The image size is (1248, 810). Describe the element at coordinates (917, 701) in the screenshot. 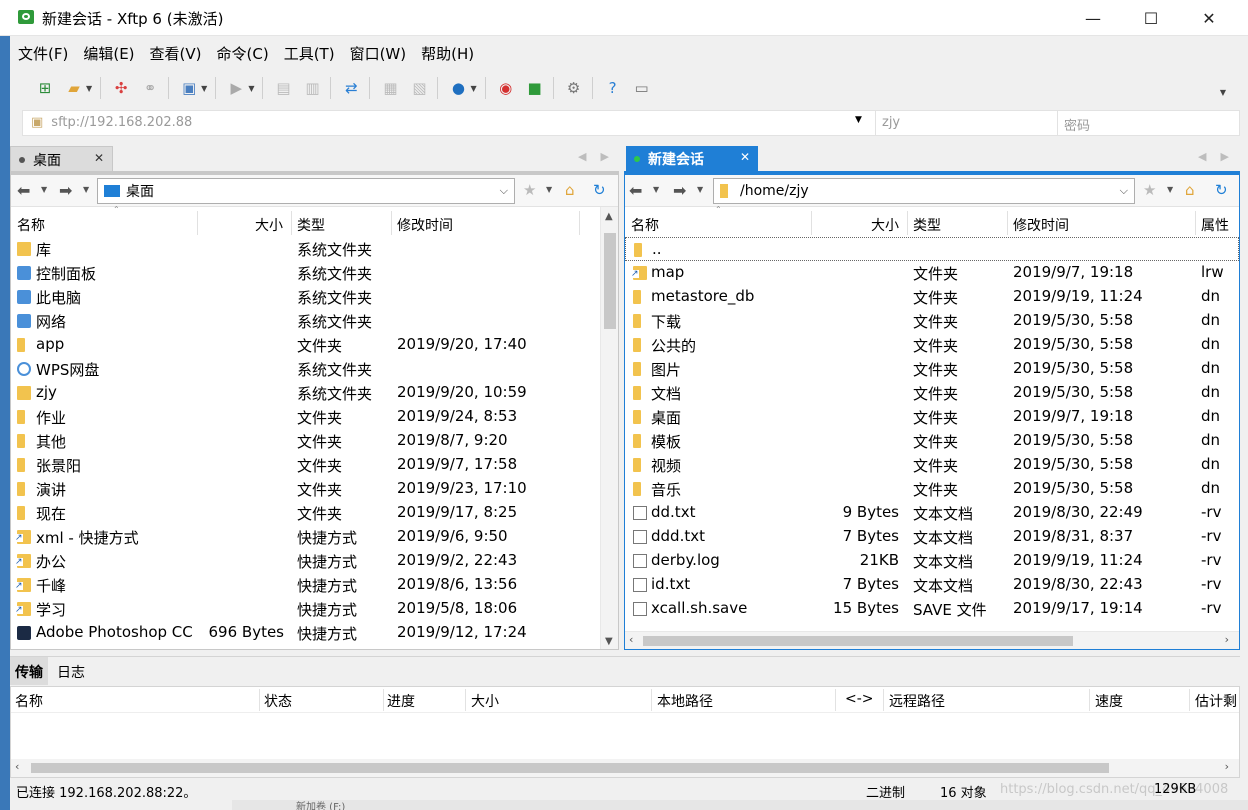

I see `column-remote-path: 远程路径` at that location.